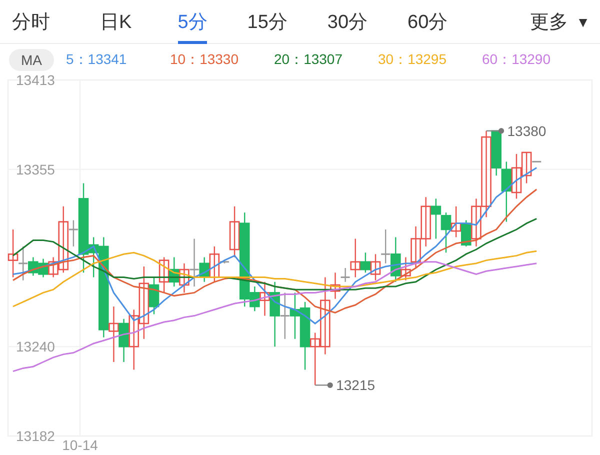 The width and height of the screenshot is (600, 455). I want to click on x-axis-label: 10-14, so click(80, 445).